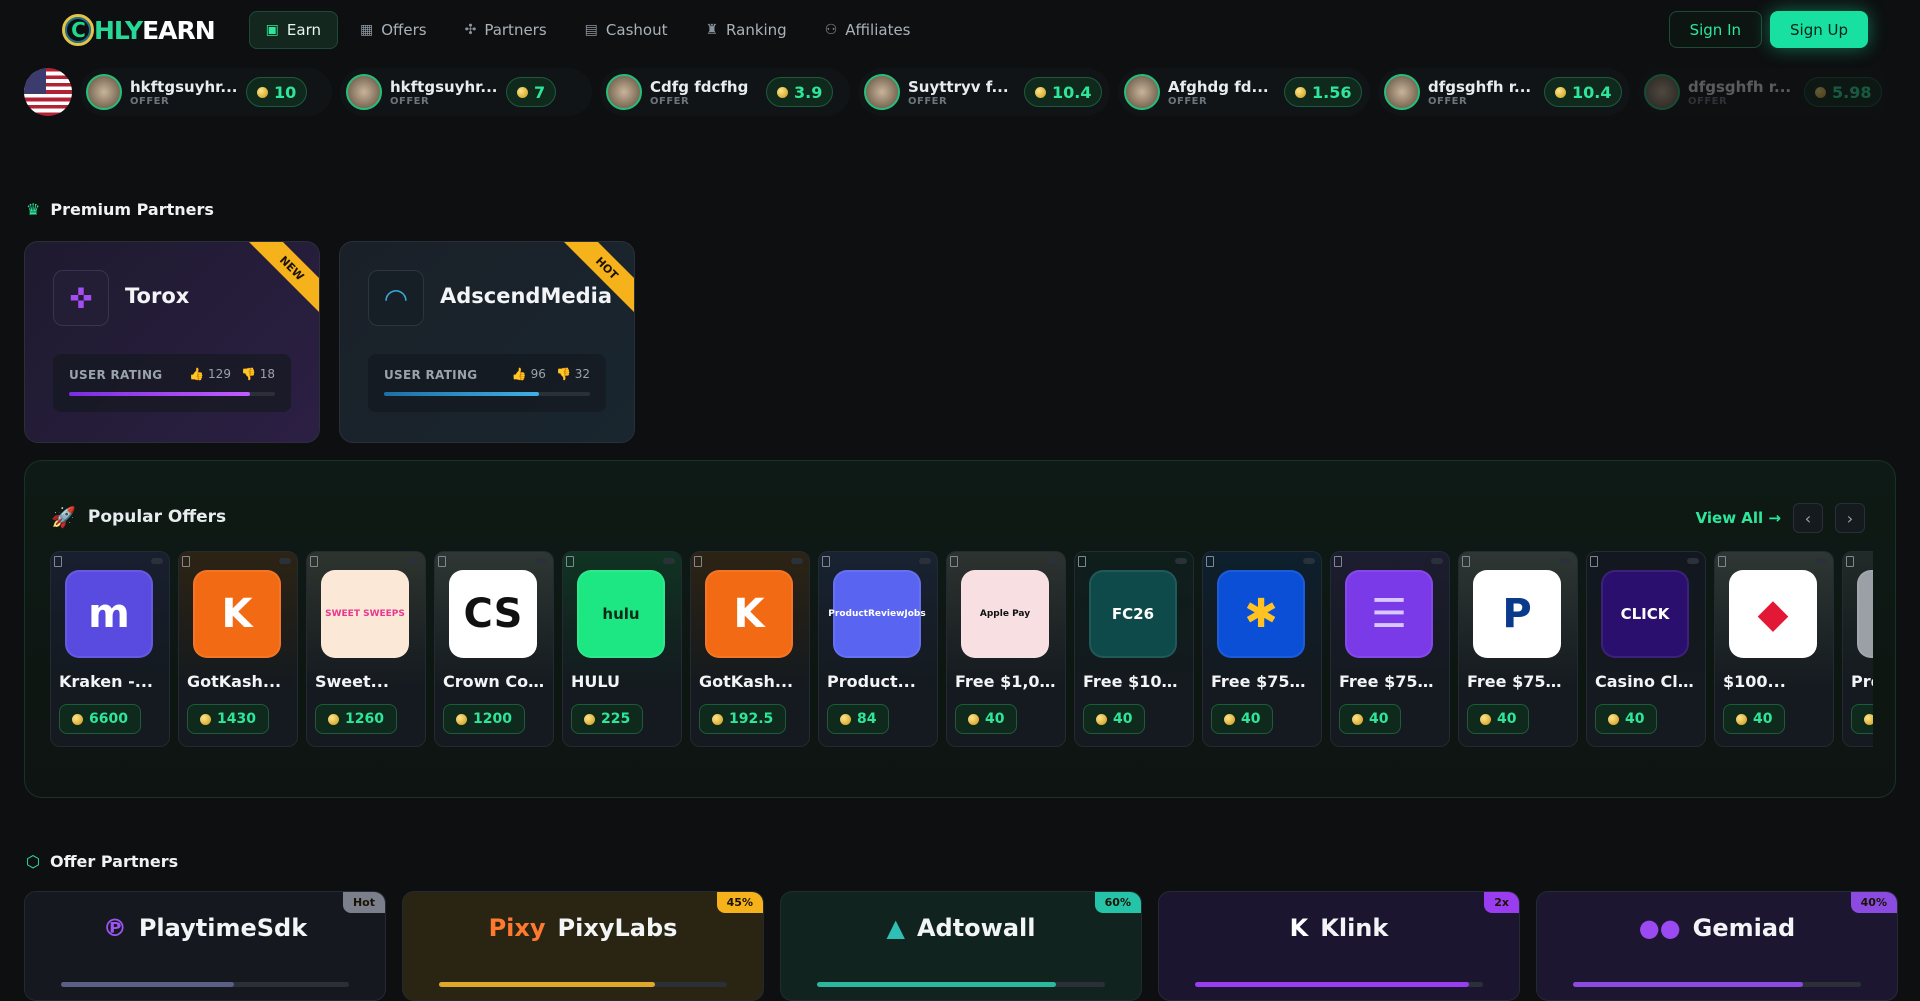 The image size is (1920, 1001). What do you see at coordinates (1819, 29) in the screenshot?
I see `sign-up-button: Sign Up` at bounding box center [1819, 29].